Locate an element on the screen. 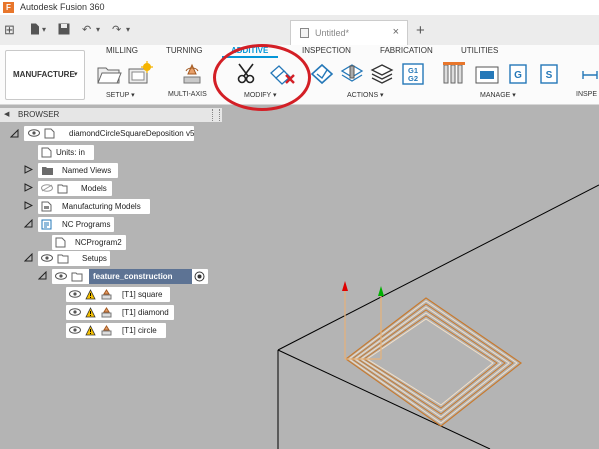 This screenshot has width=599, height=449. redo-caret: ▾ is located at coordinates (128, 30).